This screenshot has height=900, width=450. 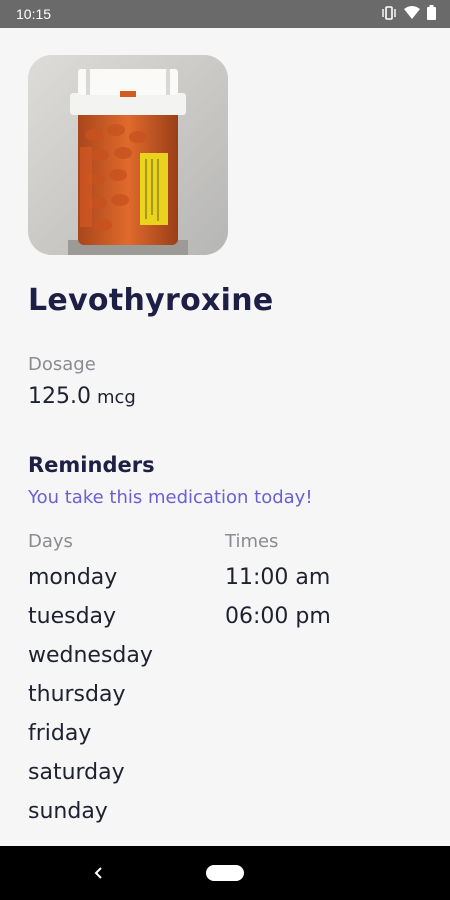 What do you see at coordinates (60, 733) in the screenshot?
I see `day-item: friday` at bounding box center [60, 733].